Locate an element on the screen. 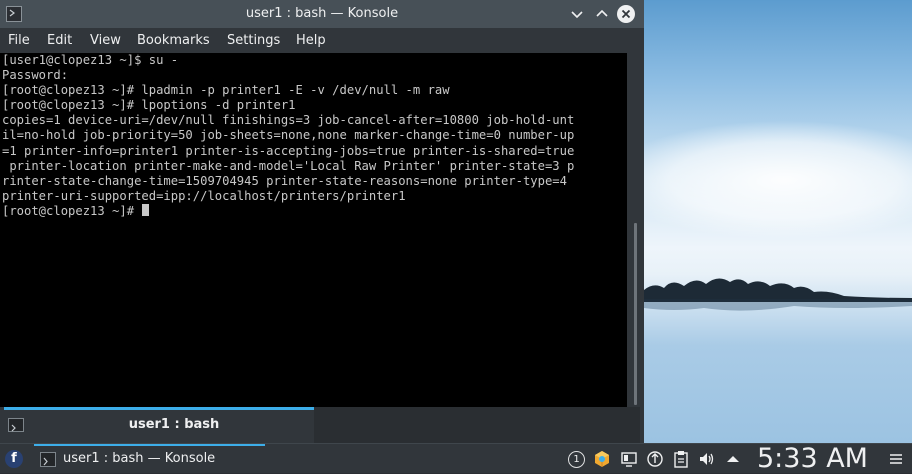 This screenshot has width=912, height=474. terminal-scrollbar is located at coordinates (635, 230).